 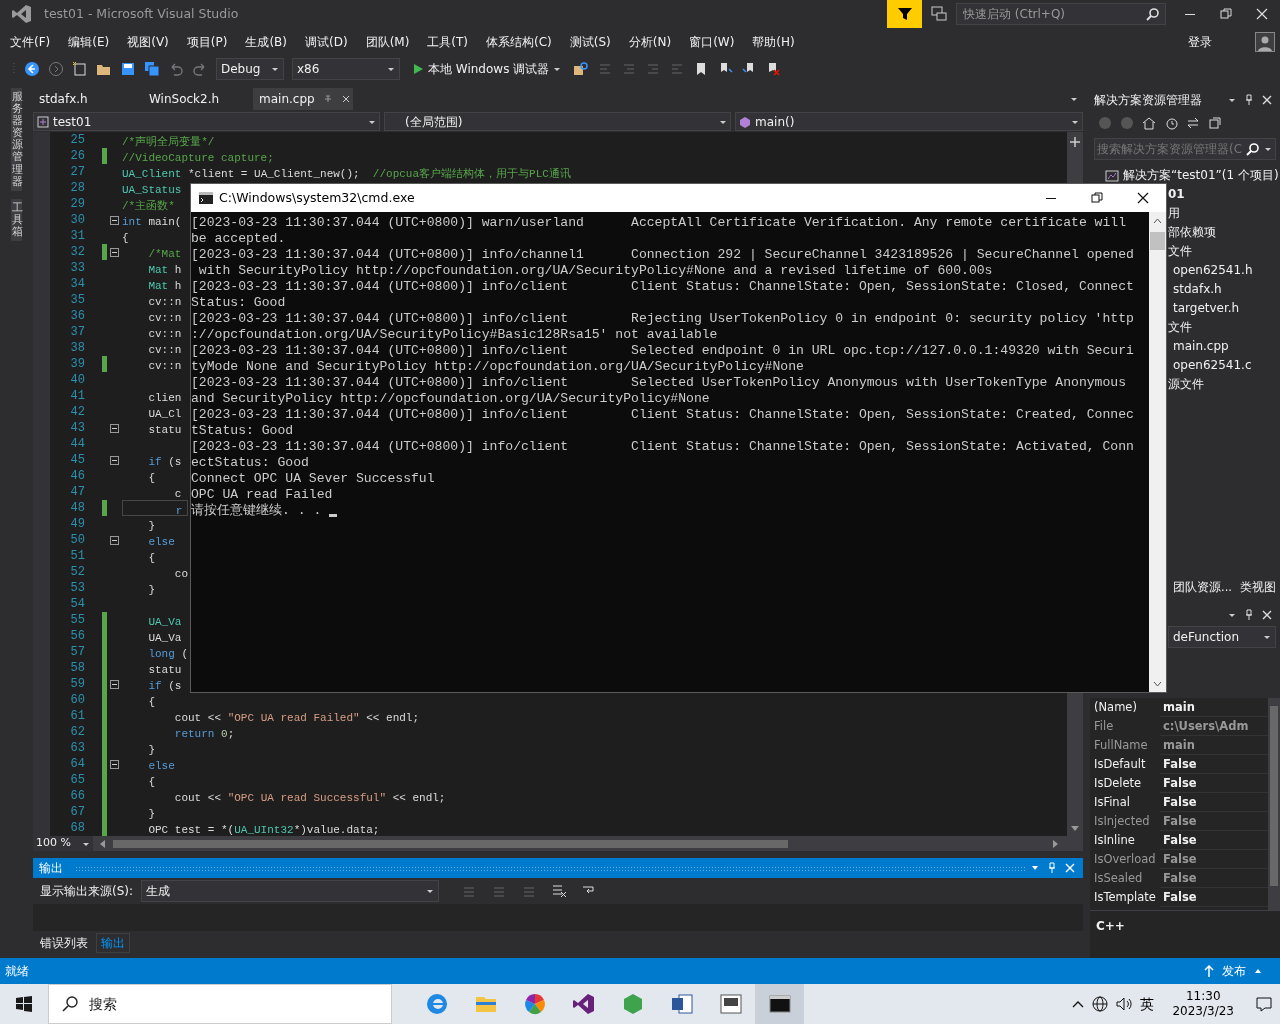 I want to click on menu-item: 测试(S), so click(x=590, y=41).